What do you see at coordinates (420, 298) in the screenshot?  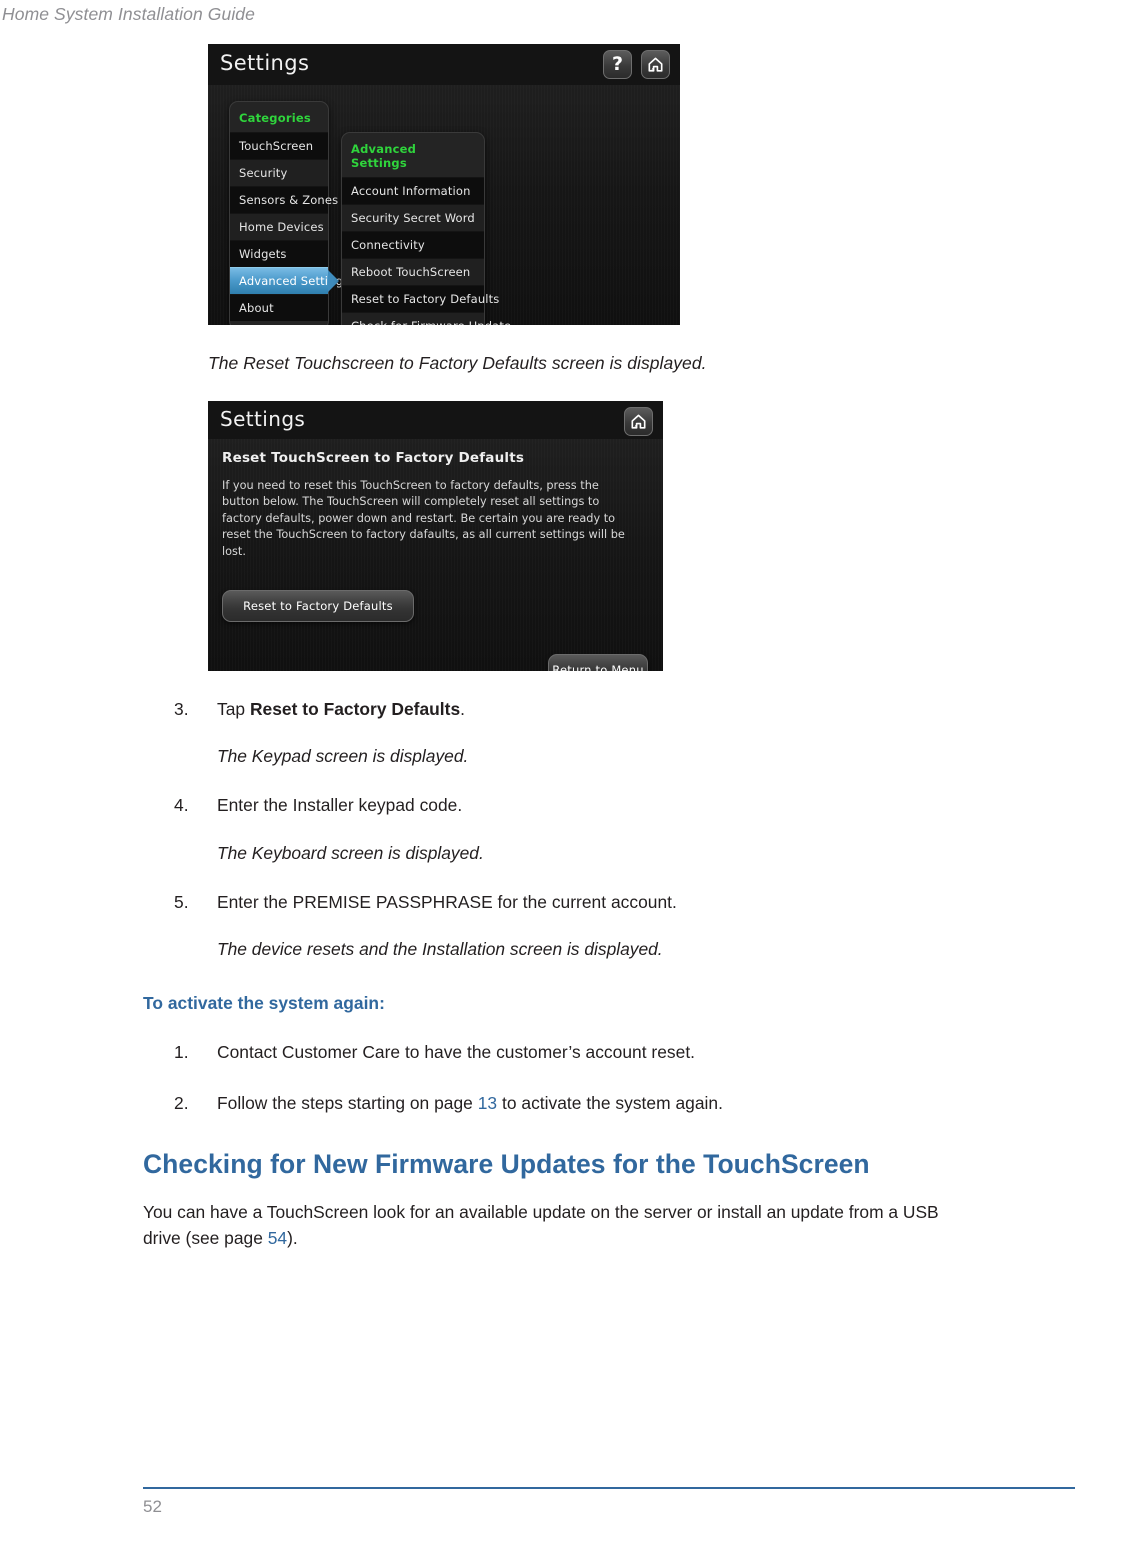 I see `advanced-item-reset-to-factory-defaults: Reset to Factory Defaults` at bounding box center [420, 298].